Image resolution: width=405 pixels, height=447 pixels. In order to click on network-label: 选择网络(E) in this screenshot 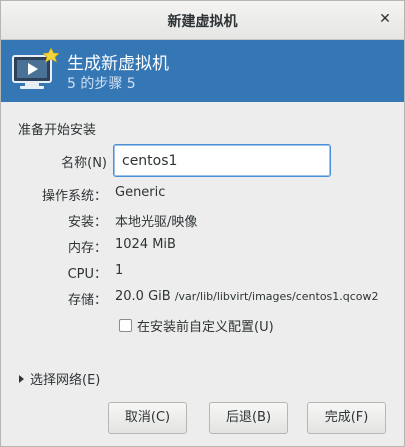, I will do `click(65, 380)`.